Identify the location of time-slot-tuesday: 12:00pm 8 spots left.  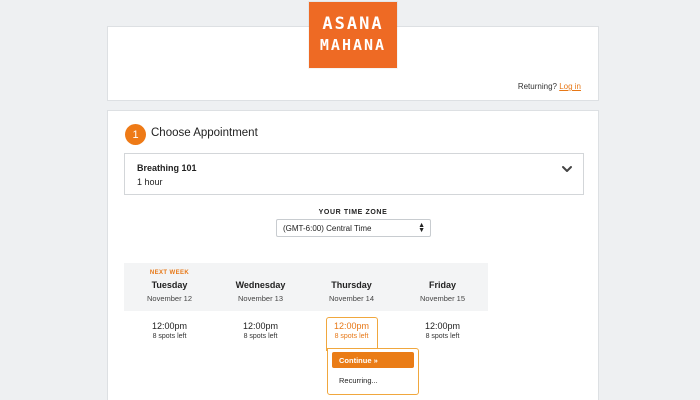
(169, 330).